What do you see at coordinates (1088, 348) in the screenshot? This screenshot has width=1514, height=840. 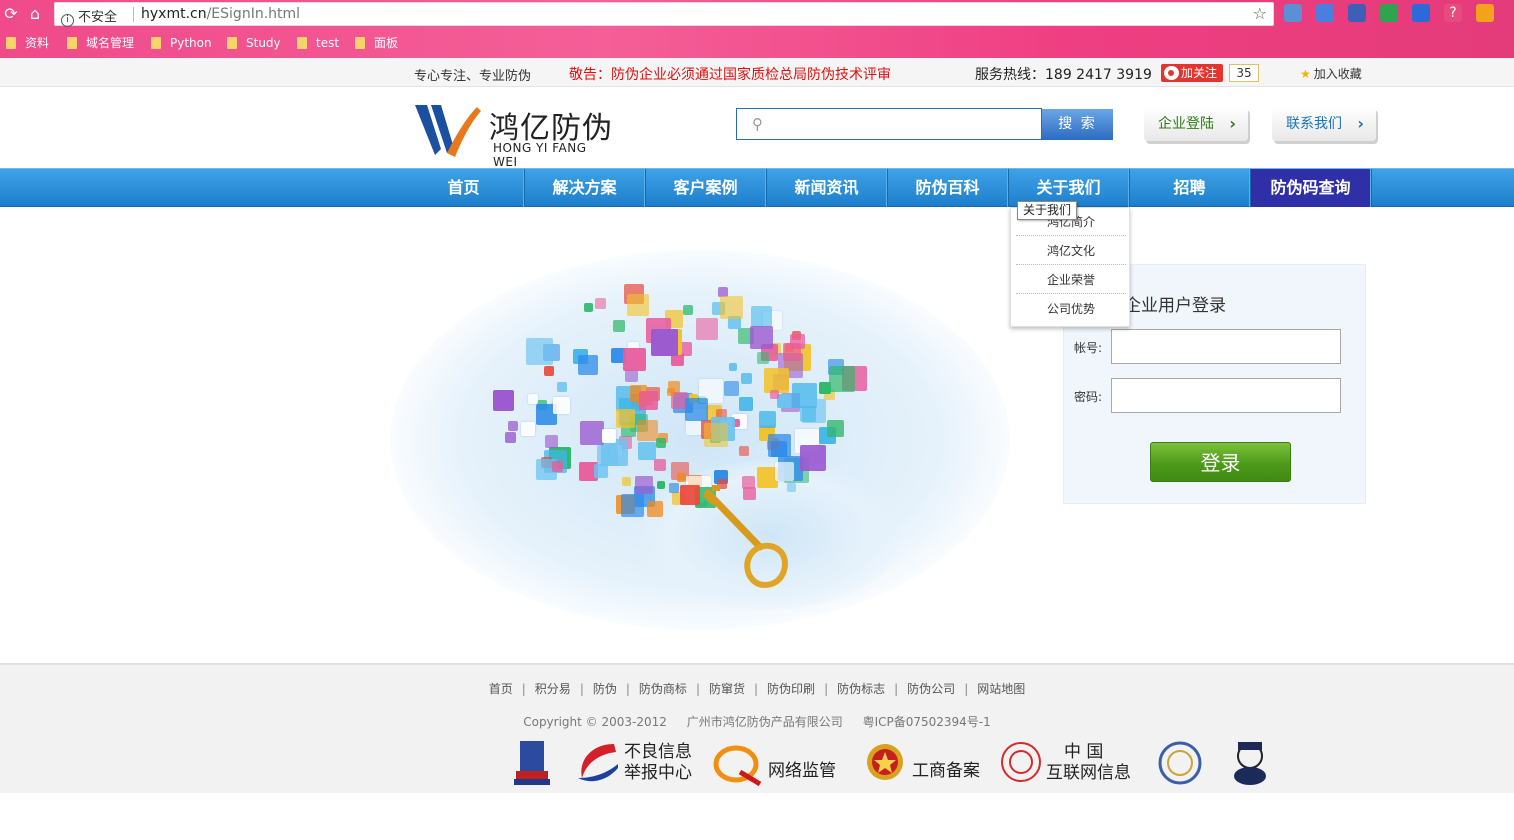 I see `account-label: 帐号:` at bounding box center [1088, 348].